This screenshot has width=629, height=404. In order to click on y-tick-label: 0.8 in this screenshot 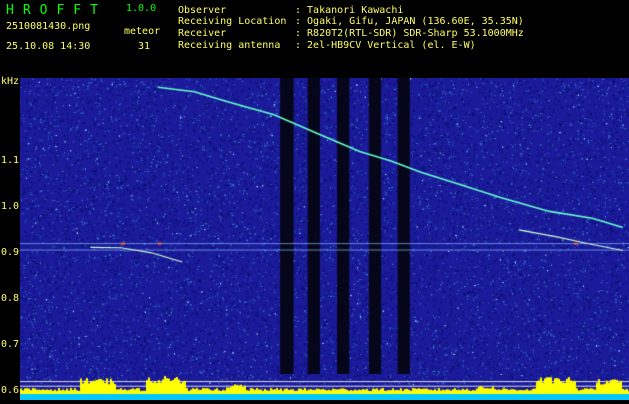, I will do `click(10, 298)`.